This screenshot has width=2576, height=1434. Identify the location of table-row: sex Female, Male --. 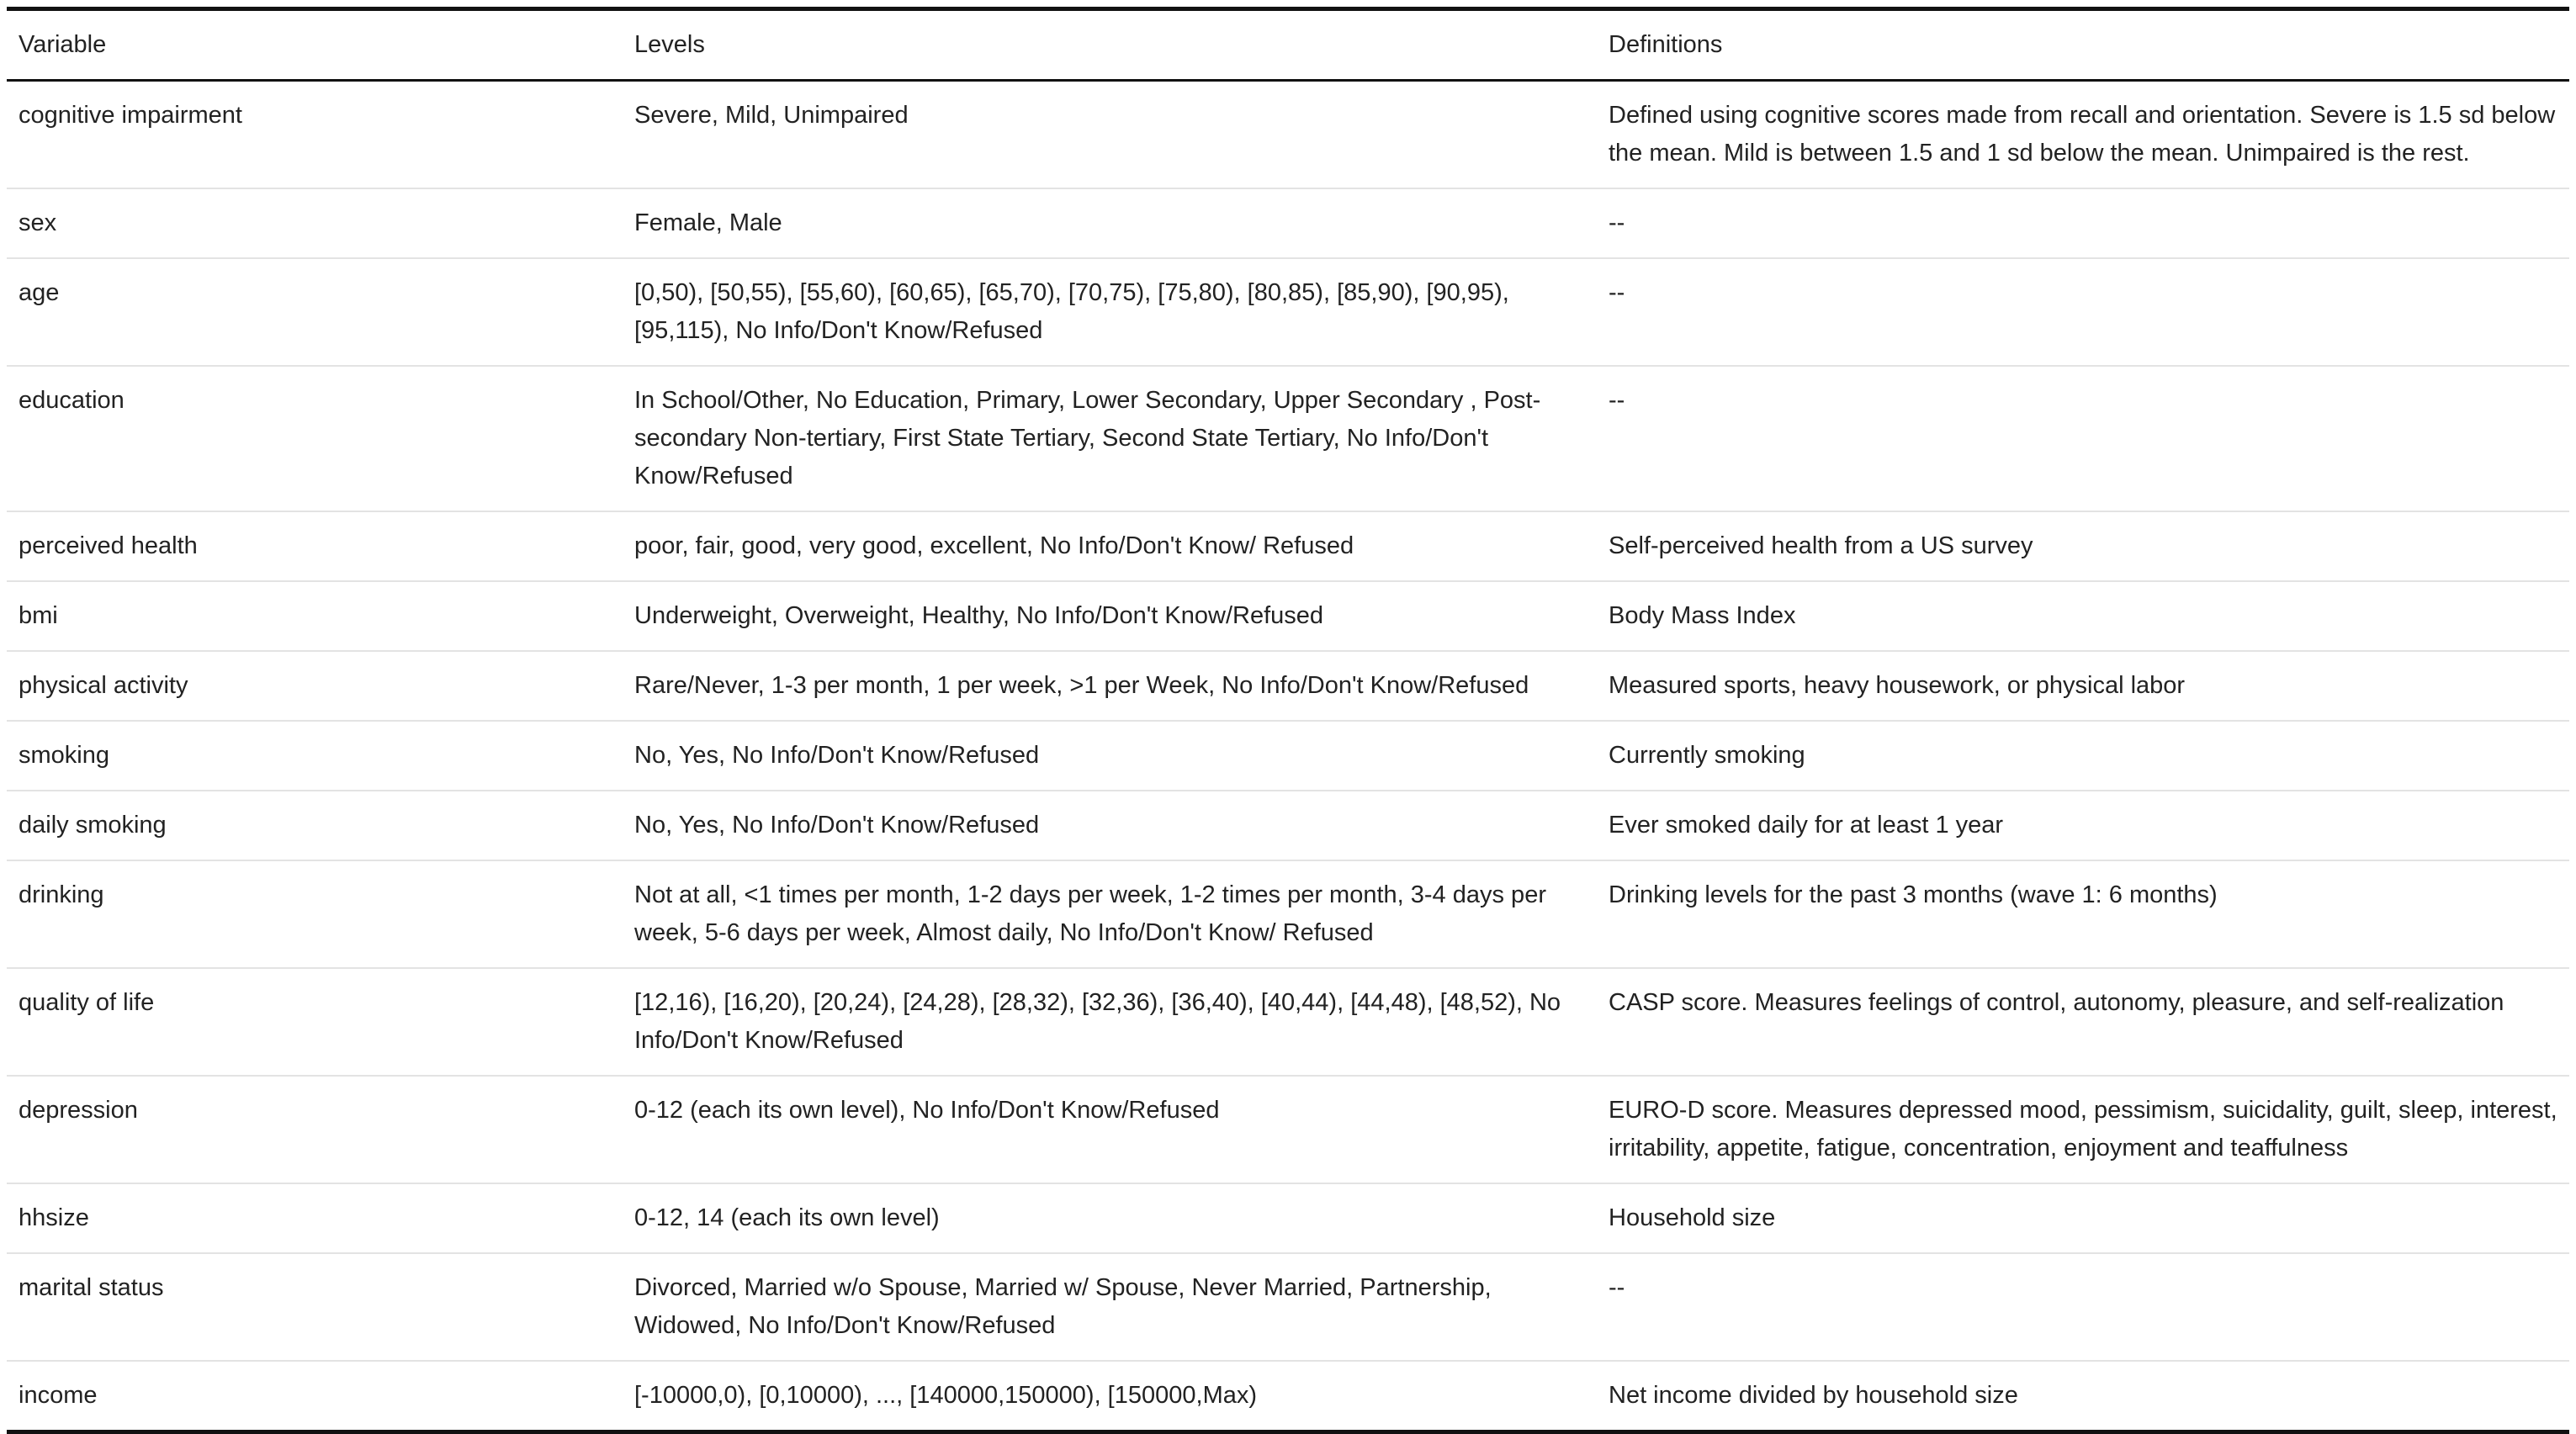
(1288, 223).